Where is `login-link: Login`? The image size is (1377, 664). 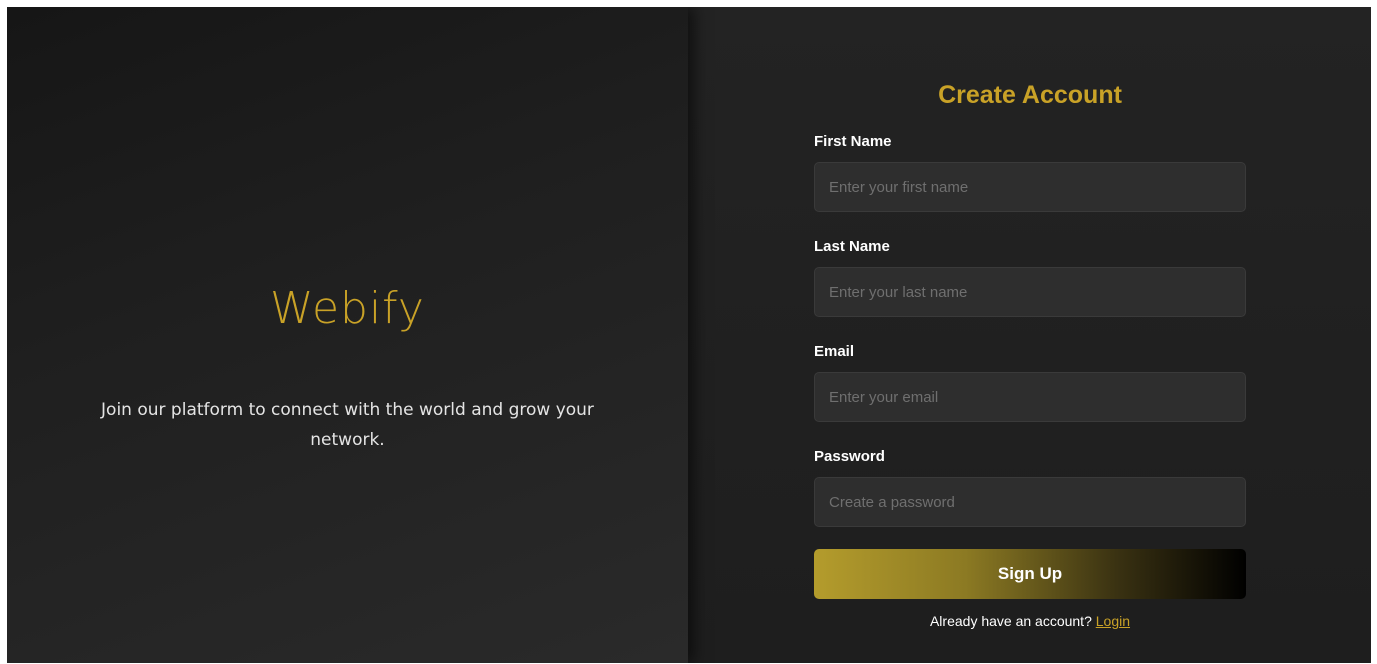
login-link: Login is located at coordinates (1113, 621).